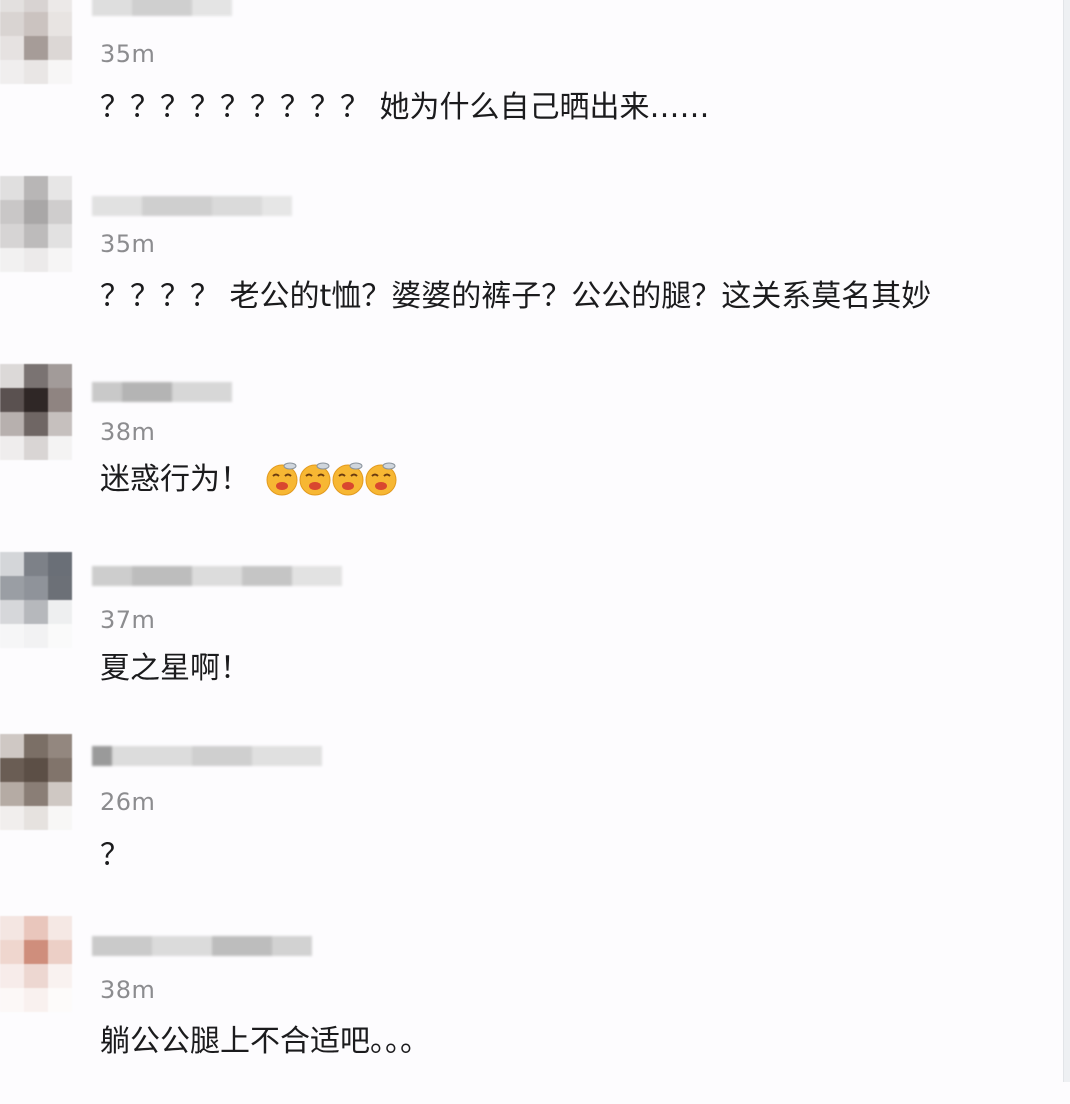  What do you see at coordinates (115, 855) in the screenshot?
I see `comment-text: ？` at bounding box center [115, 855].